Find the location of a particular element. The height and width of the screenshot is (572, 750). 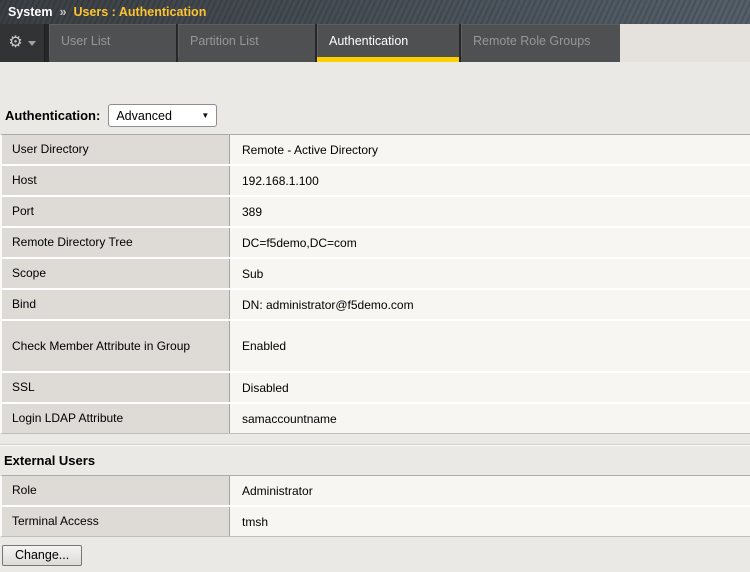

tab-partition-list: Partition List is located at coordinates (246, 43).